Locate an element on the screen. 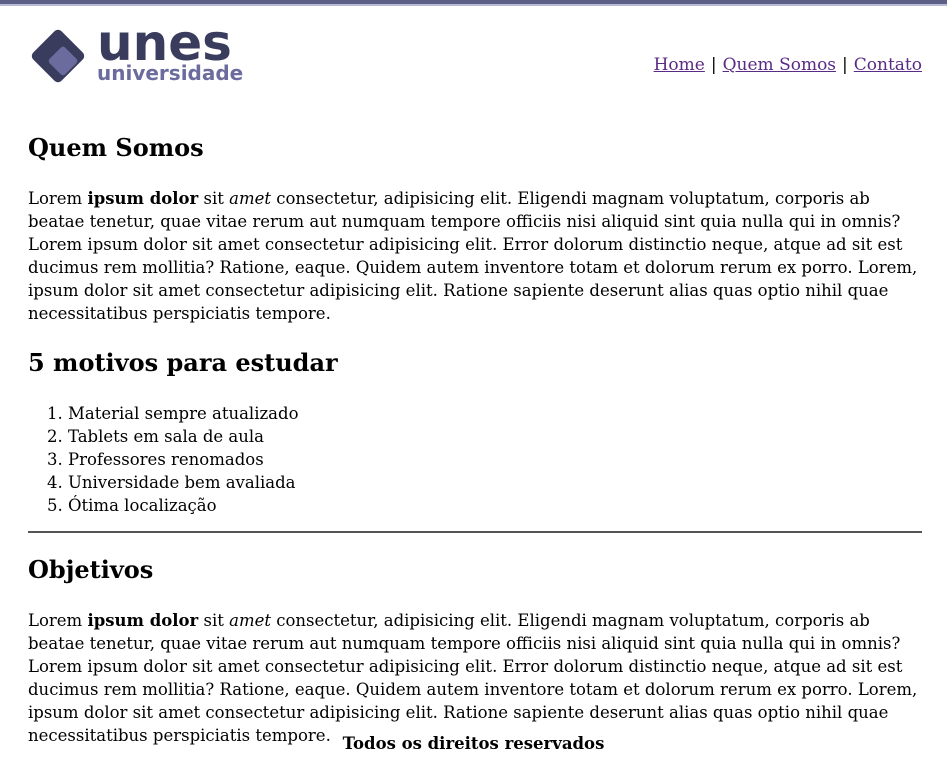 The image size is (947, 784). section-title-goals: Objetivos is located at coordinates (91, 569).